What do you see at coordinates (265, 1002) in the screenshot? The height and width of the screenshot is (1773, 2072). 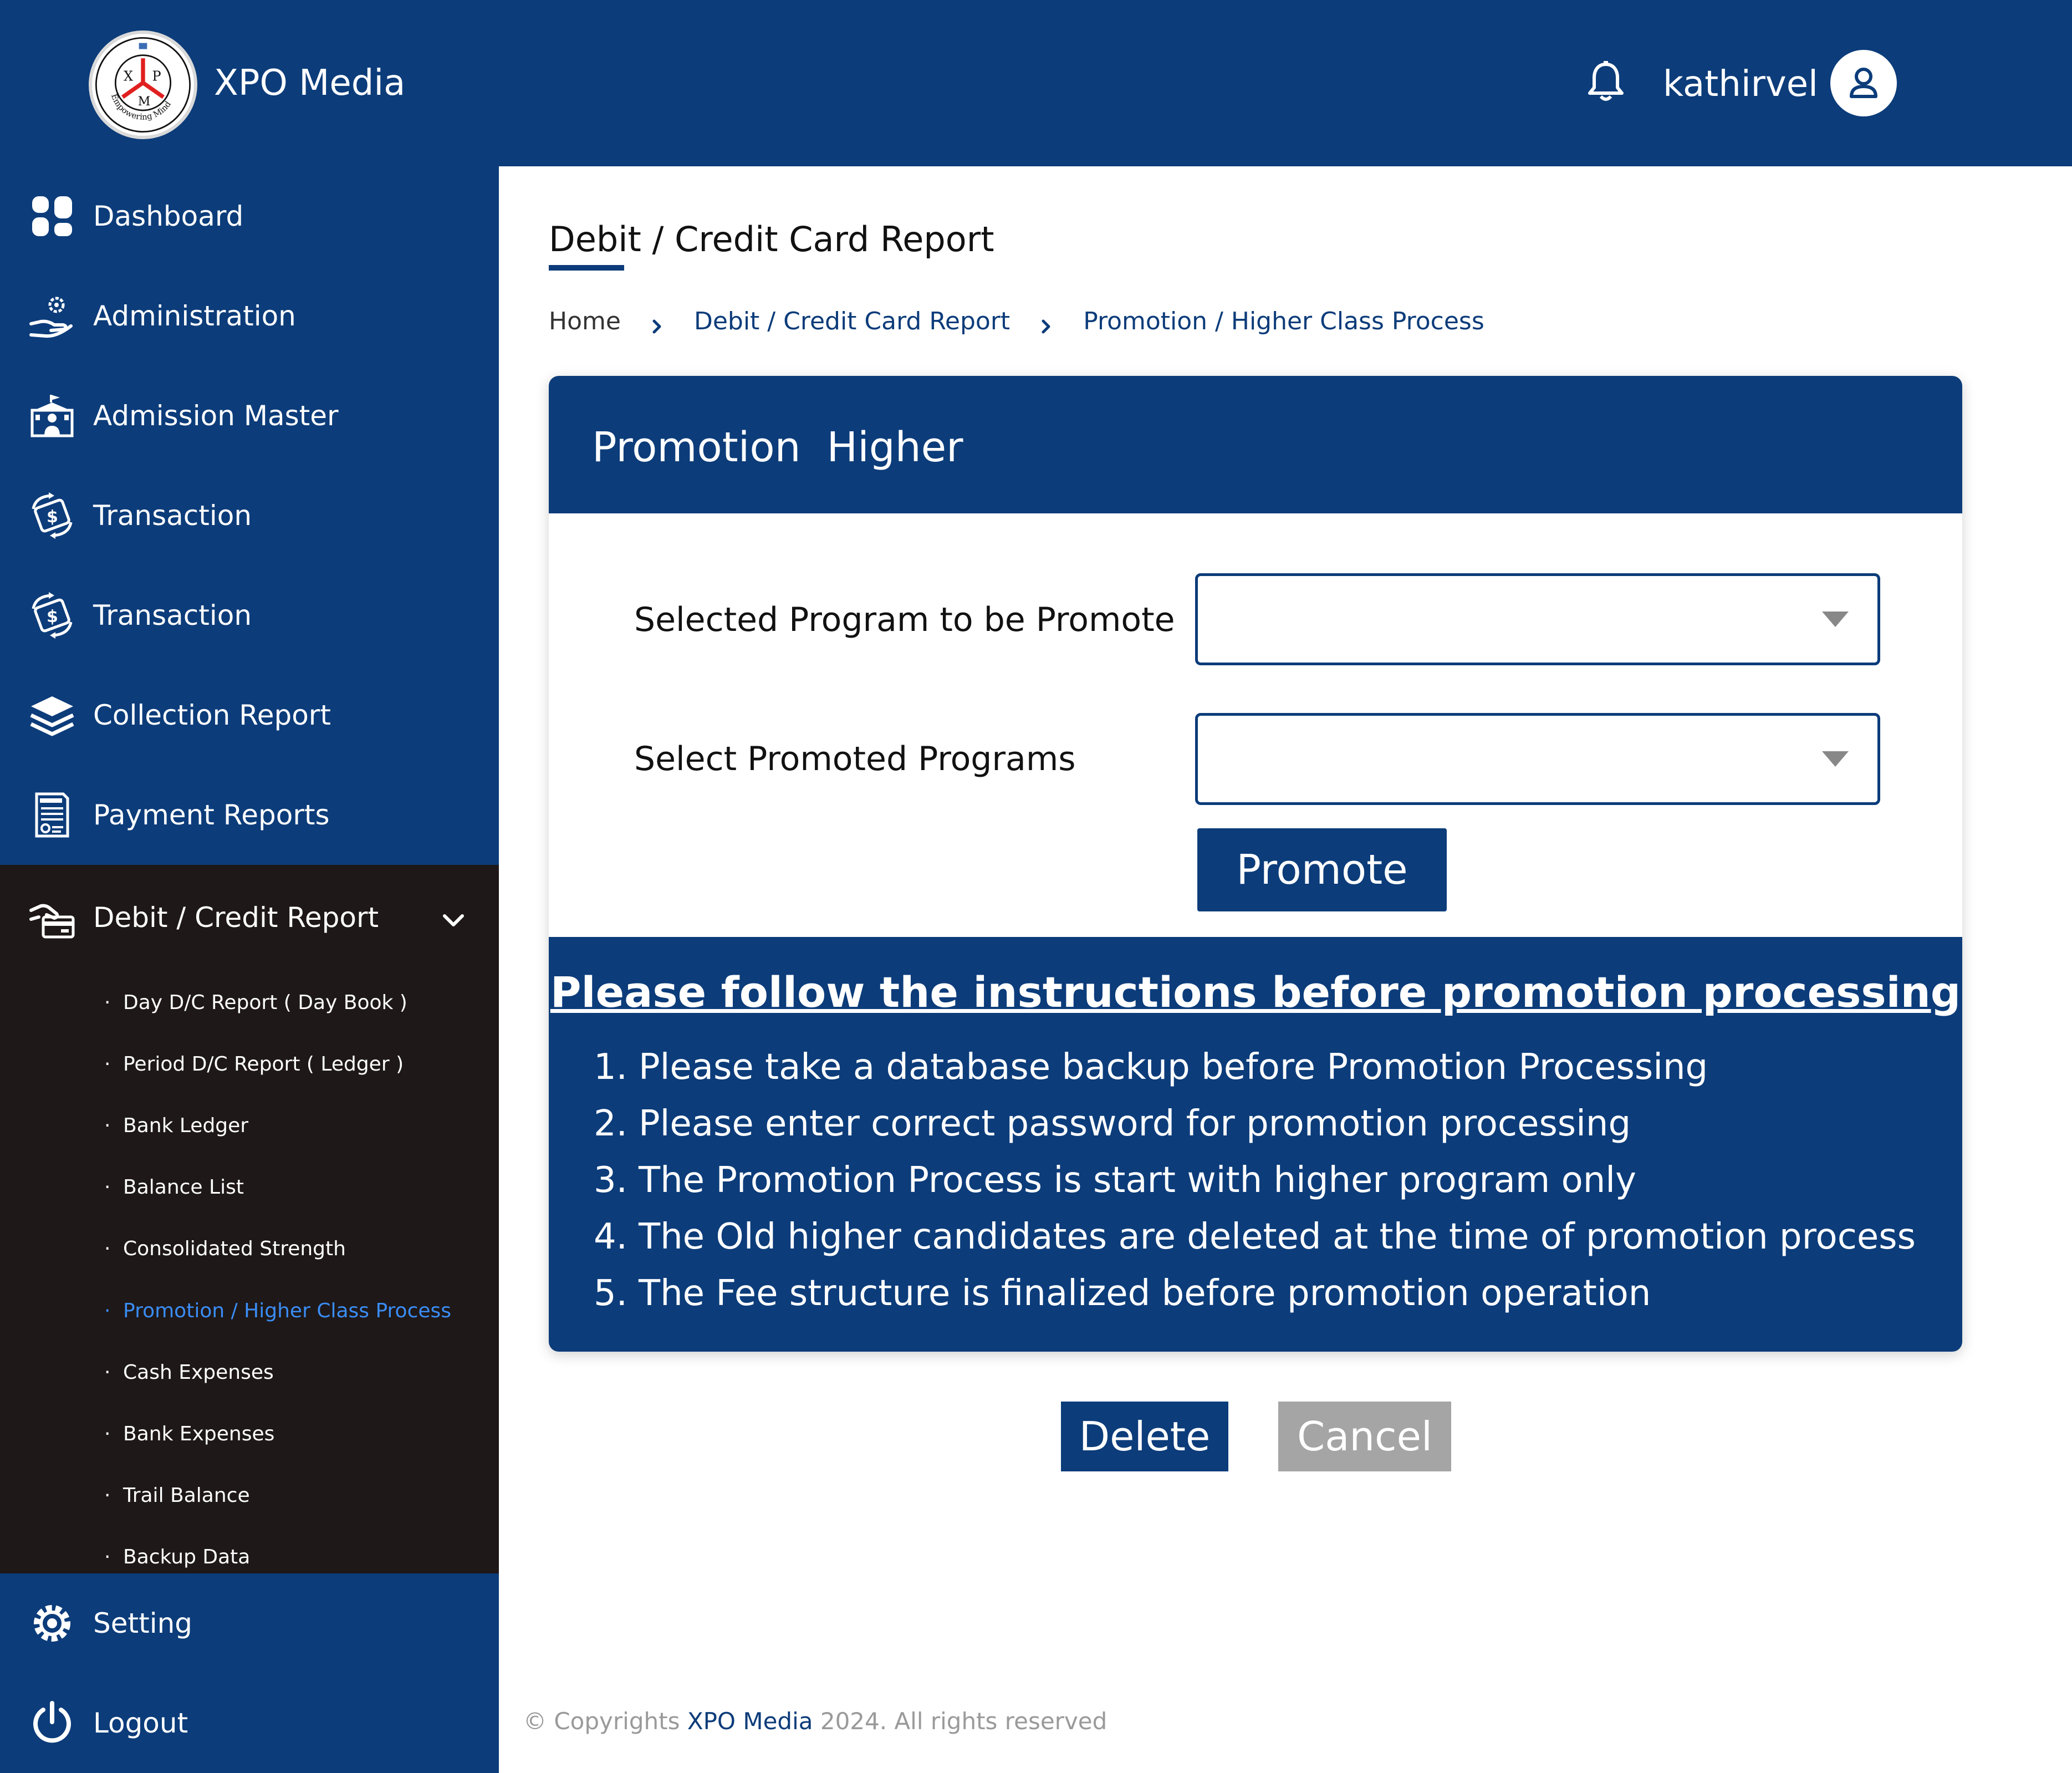 I see `submenu-item-label: Day D/C Report ( Day Book )` at bounding box center [265, 1002].